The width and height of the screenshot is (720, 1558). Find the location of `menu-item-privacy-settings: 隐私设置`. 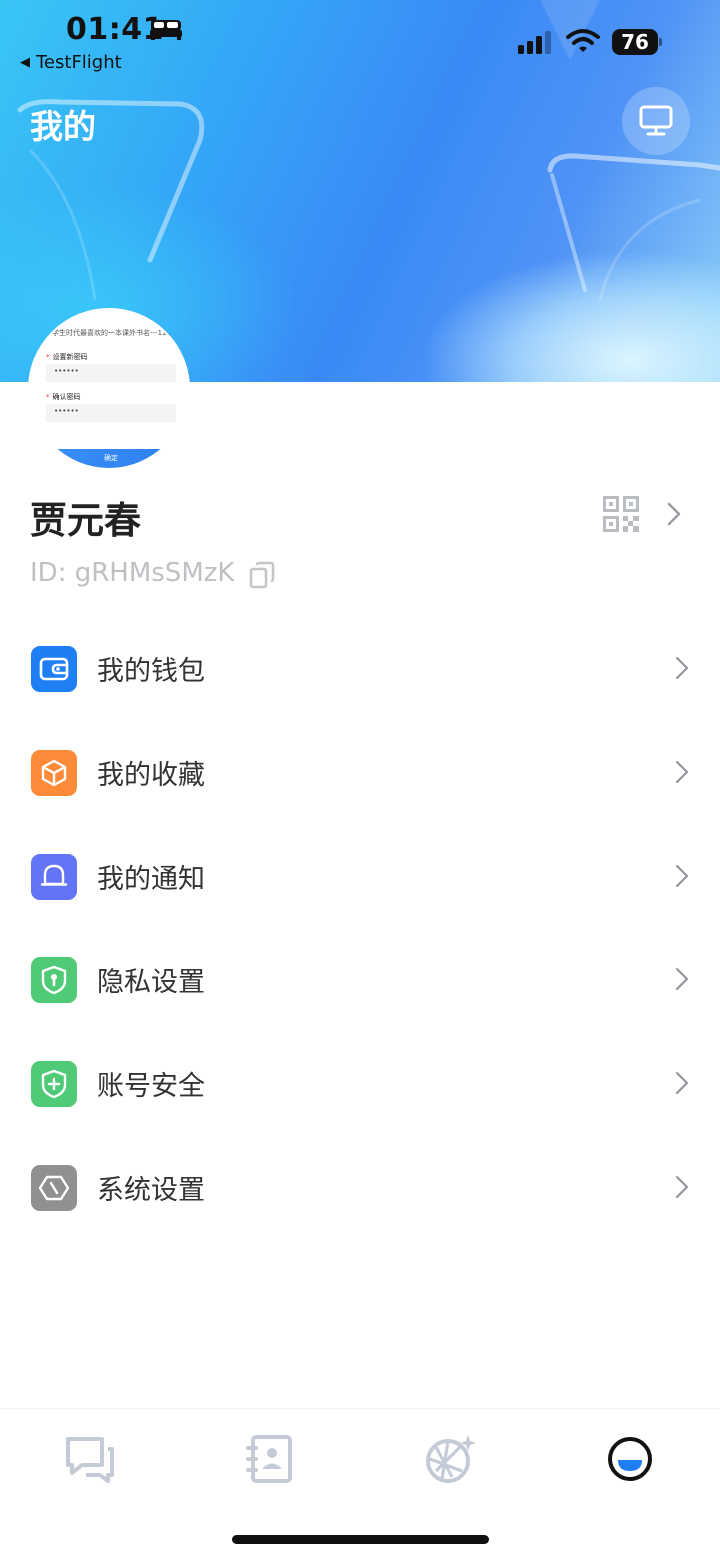

menu-item-privacy-settings: 隐私设置 is located at coordinates (360, 979).